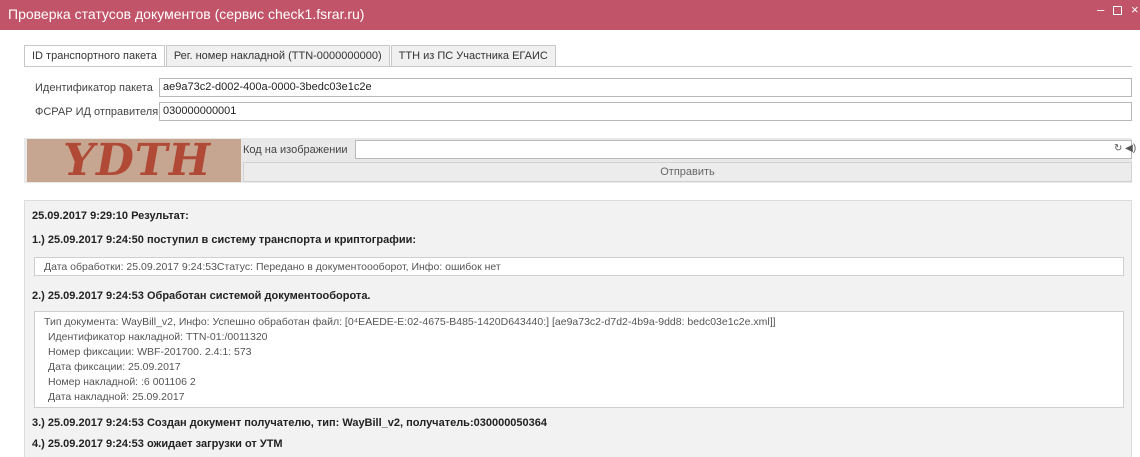 The height and width of the screenshot is (457, 1140). What do you see at coordinates (1100, 10) in the screenshot?
I see `minimize-icon: –` at bounding box center [1100, 10].